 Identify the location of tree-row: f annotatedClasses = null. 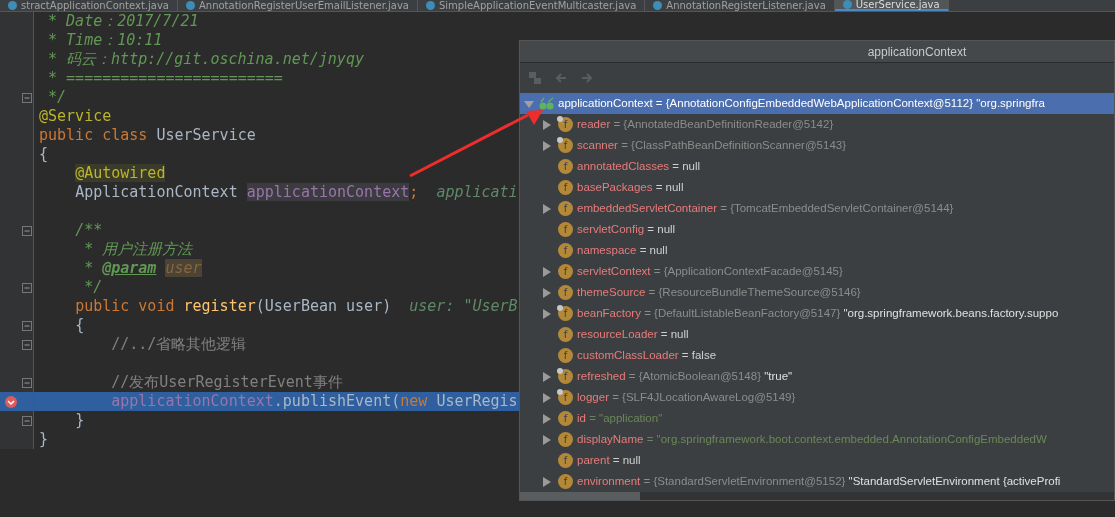
(817, 166).